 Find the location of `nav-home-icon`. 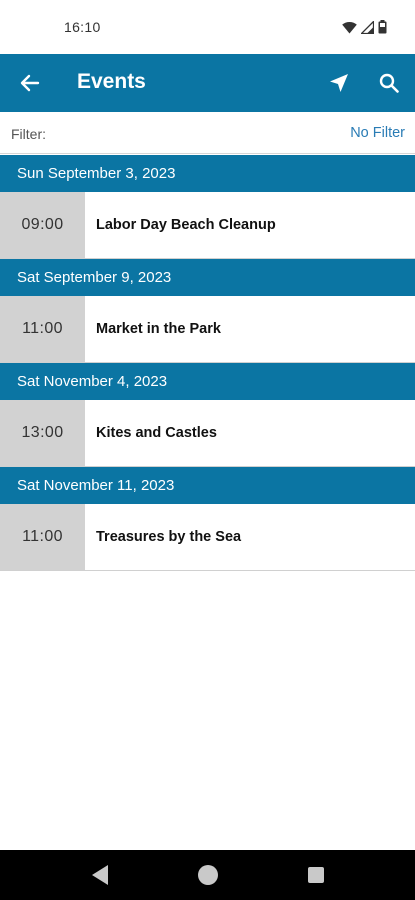

nav-home-icon is located at coordinates (208, 875).